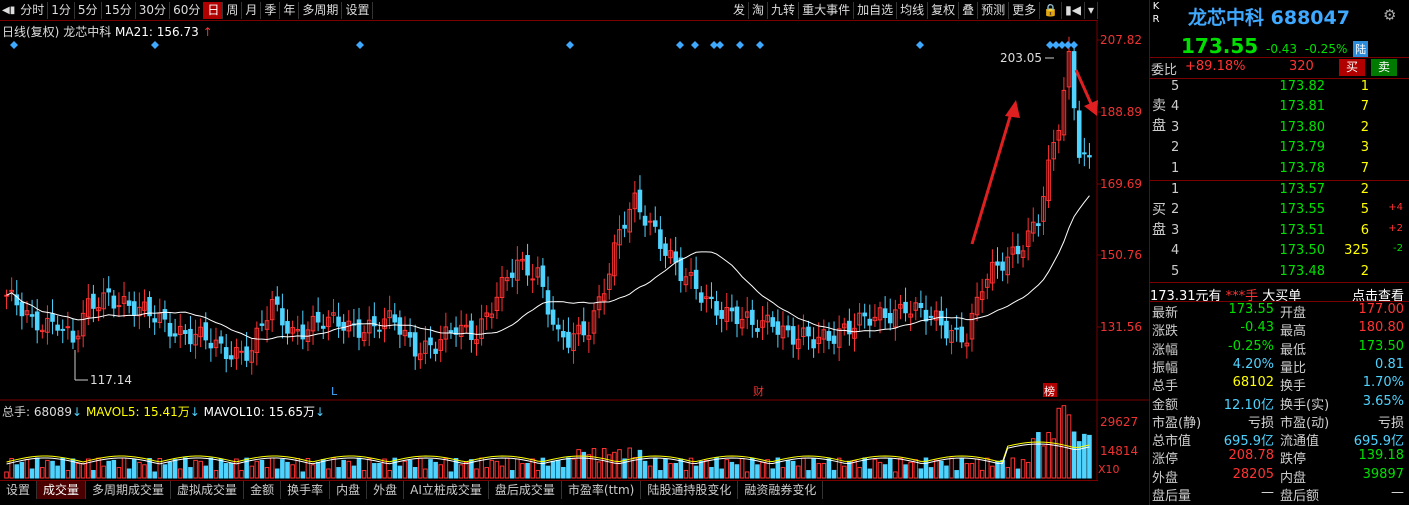  I want to click on order-row: 5 173.48 2, so click(1279, 274).